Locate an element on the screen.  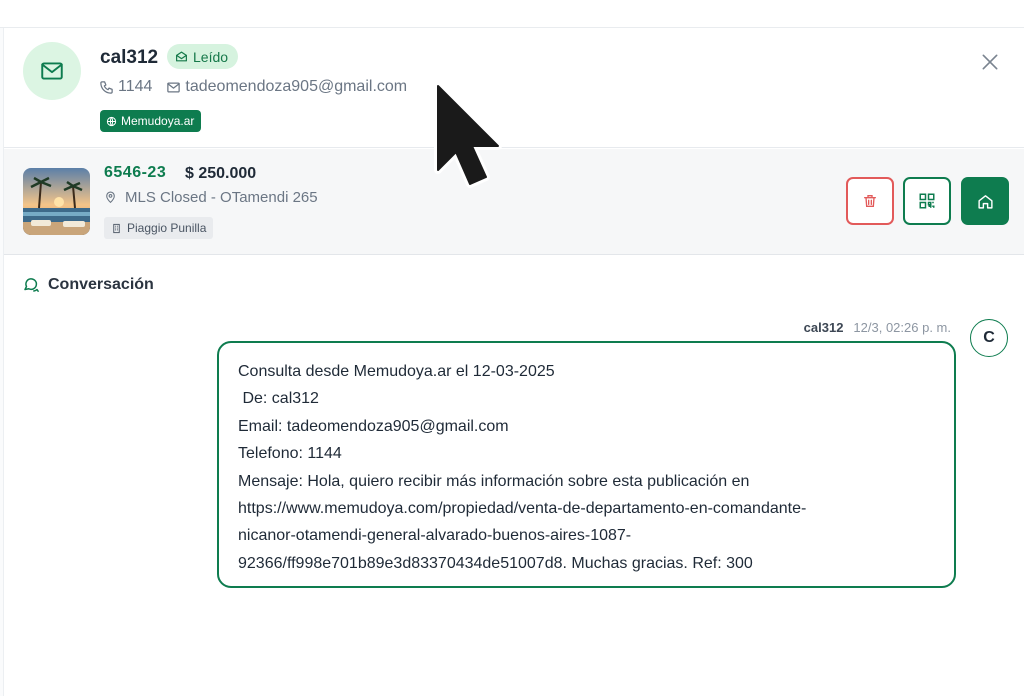
message-time: 12/3, 02:26 p. m. is located at coordinates (902, 327).